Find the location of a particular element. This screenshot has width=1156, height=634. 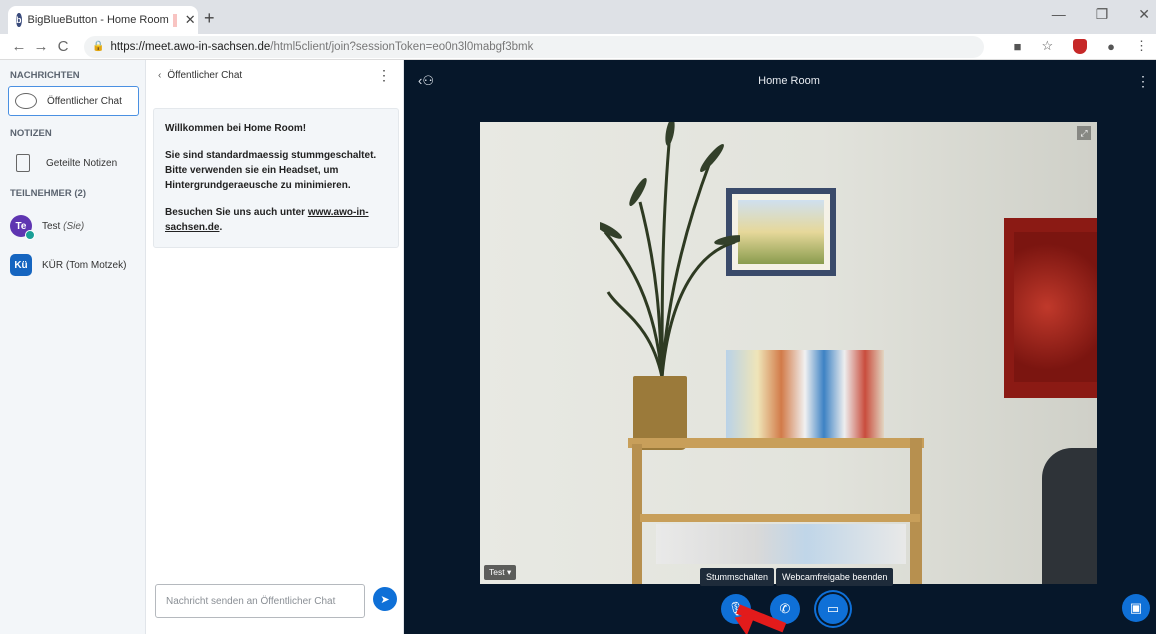

user-name: Test (Sie) is located at coordinates (63, 226).